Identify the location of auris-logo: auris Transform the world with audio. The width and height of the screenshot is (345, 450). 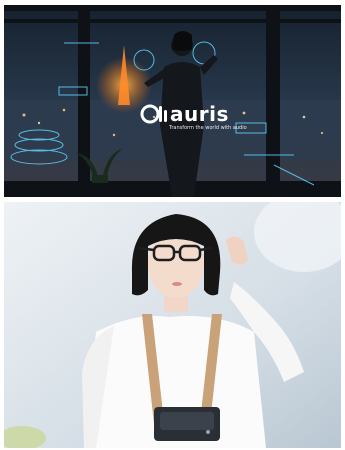
(200, 117).